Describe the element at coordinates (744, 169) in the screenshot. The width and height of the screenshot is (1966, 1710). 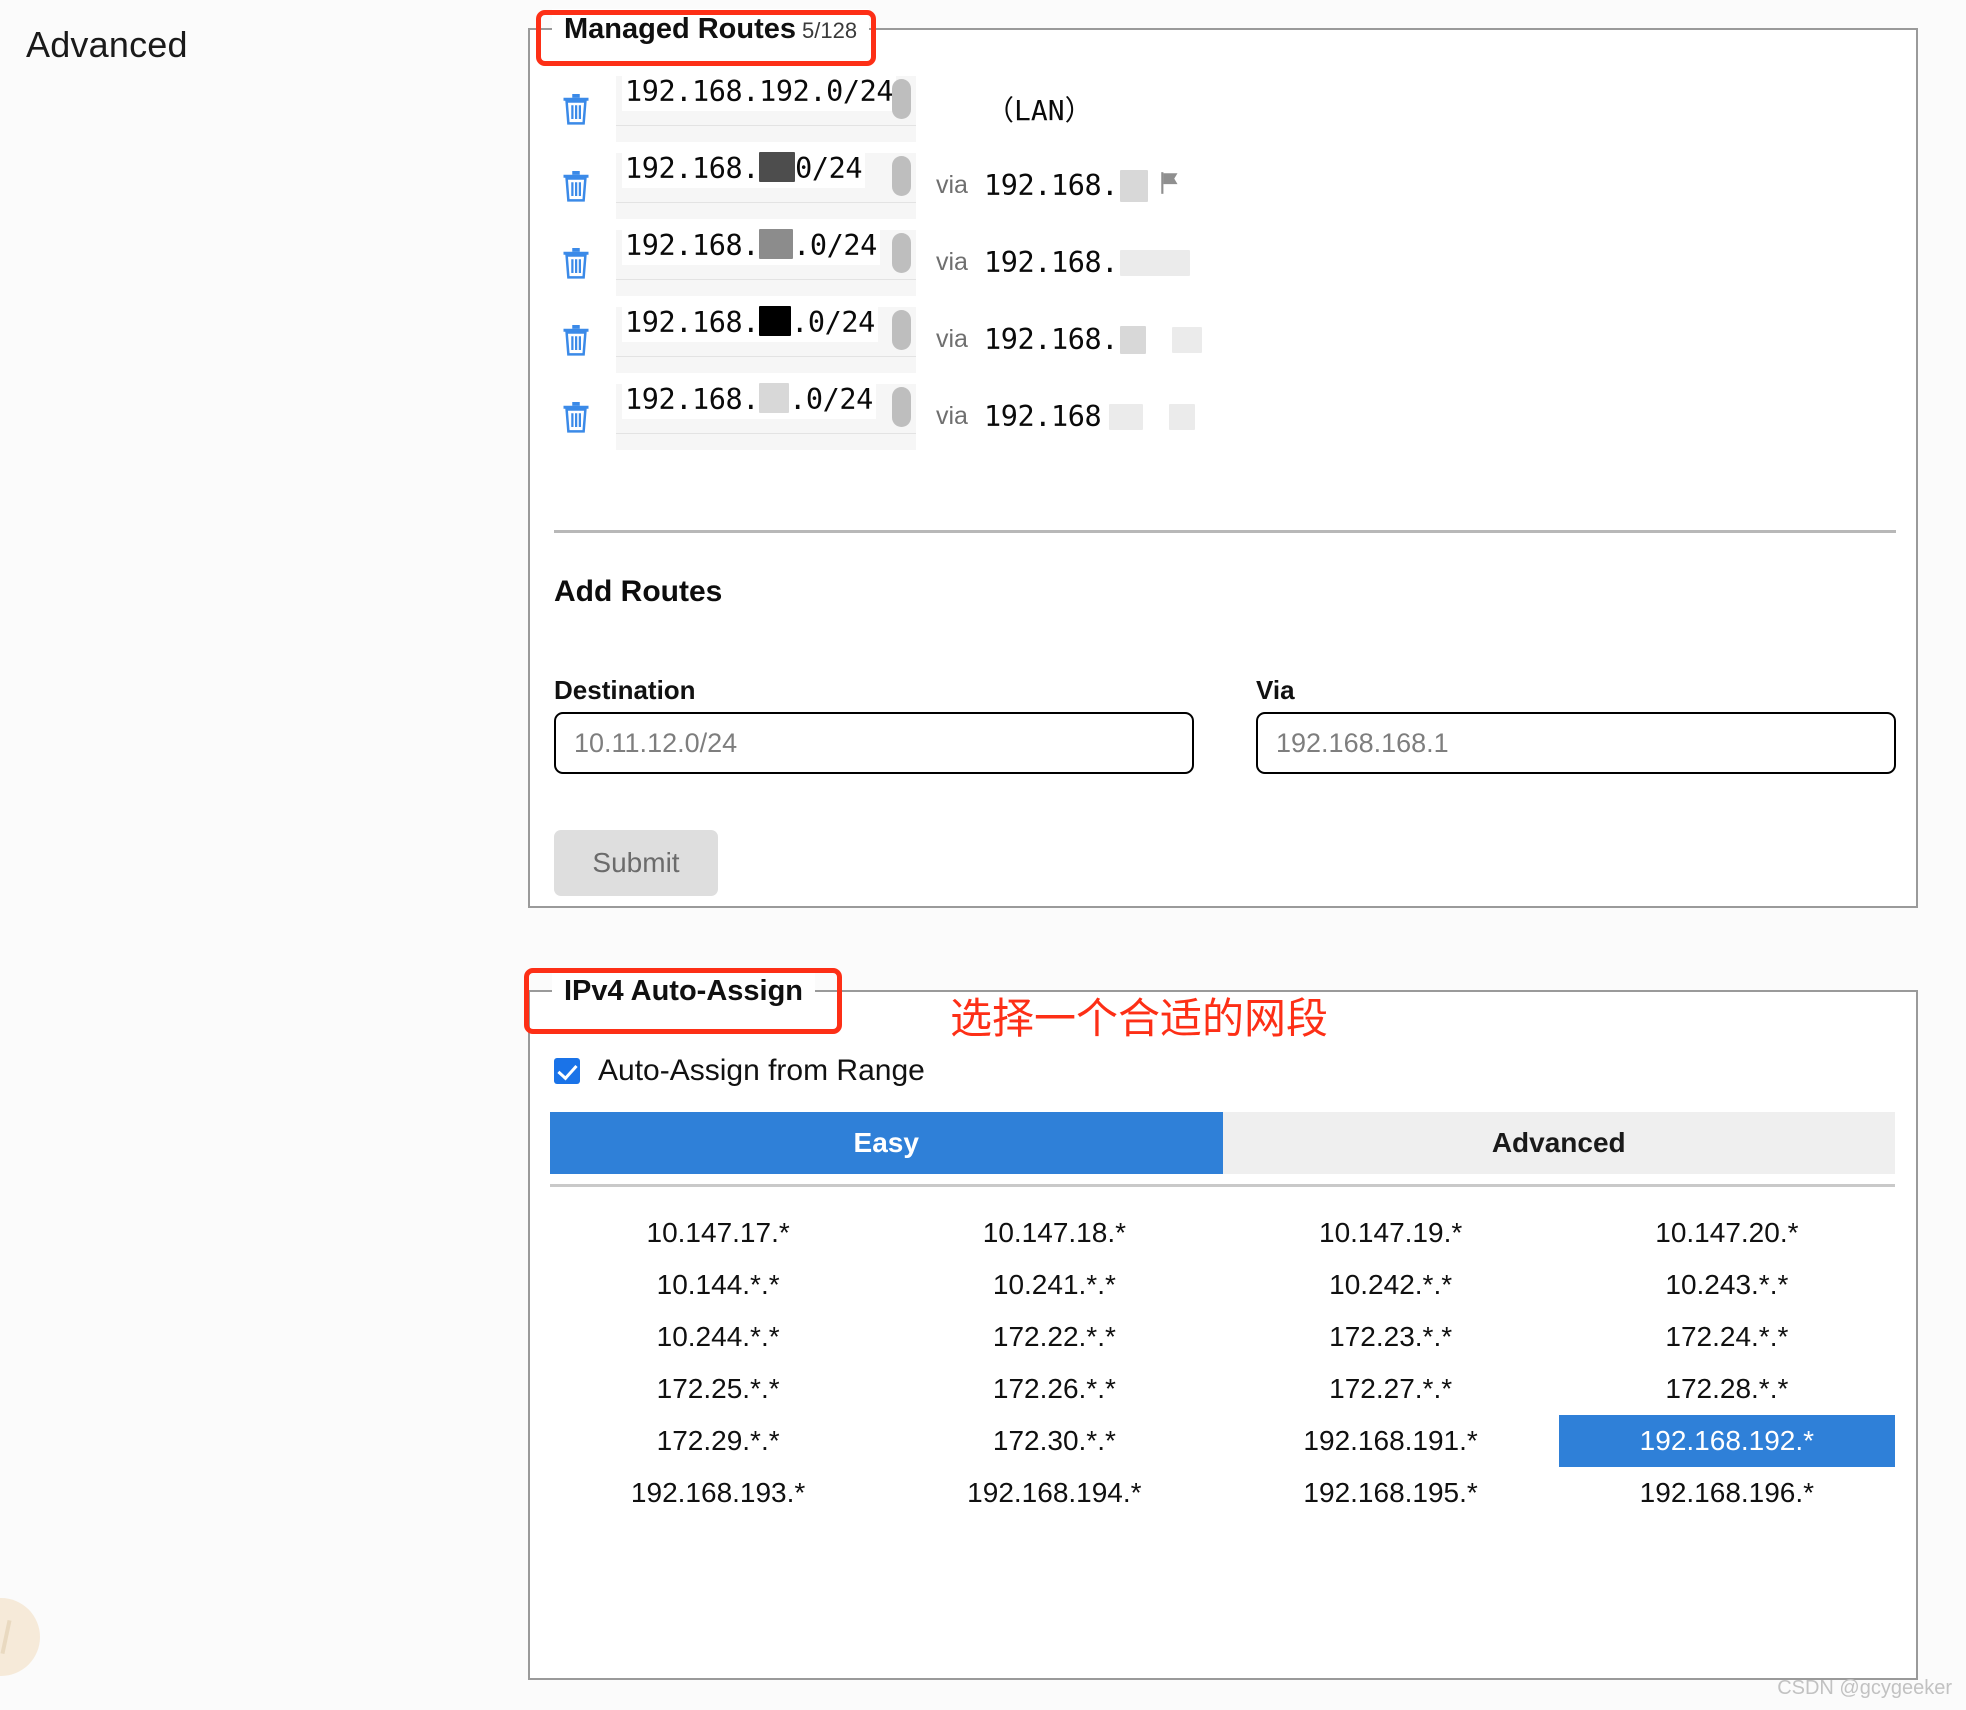
I see `route-destination-text: 192.168. 0/24` at that location.